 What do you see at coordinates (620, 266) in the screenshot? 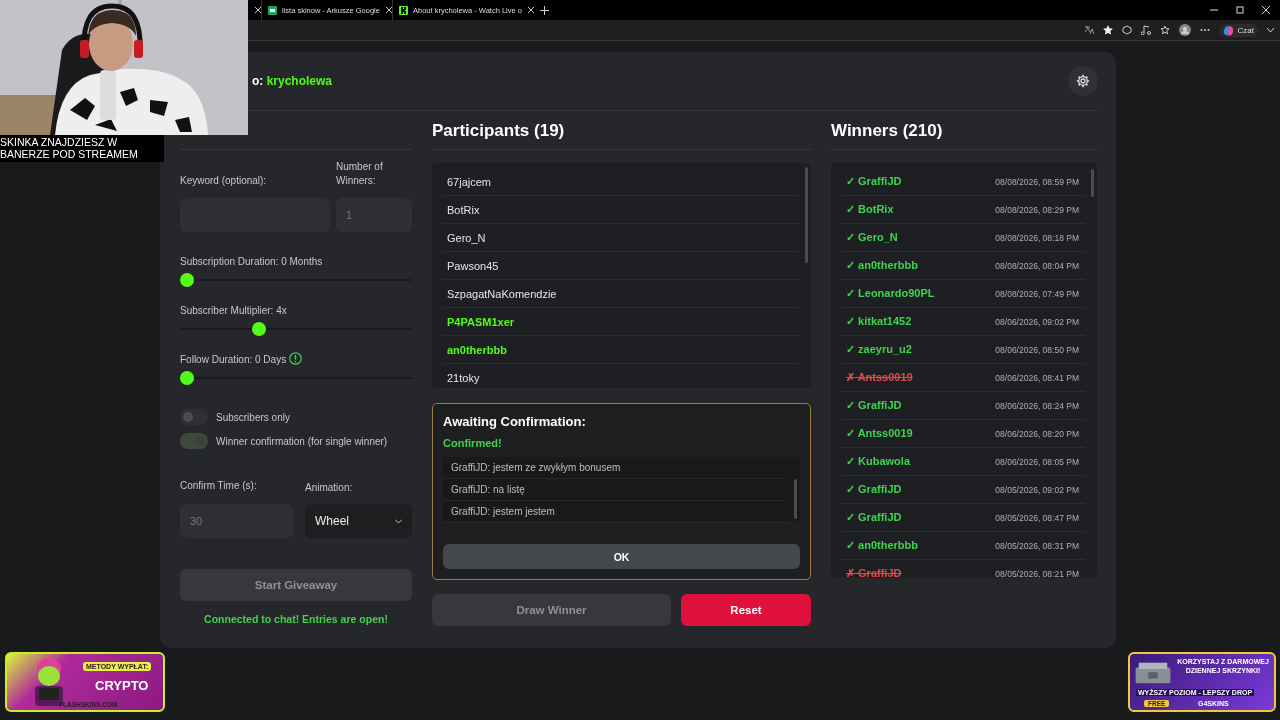
I see `participant-name: Pawson45` at bounding box center [620, 266].